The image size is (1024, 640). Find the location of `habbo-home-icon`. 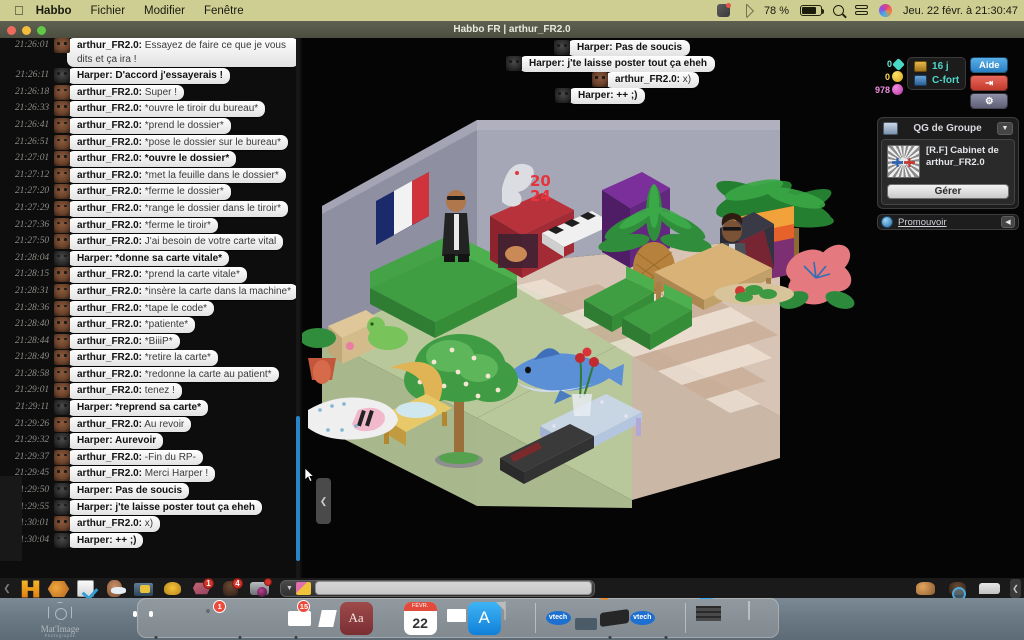

habbo-home-icon is located at coordinates (28, 588).